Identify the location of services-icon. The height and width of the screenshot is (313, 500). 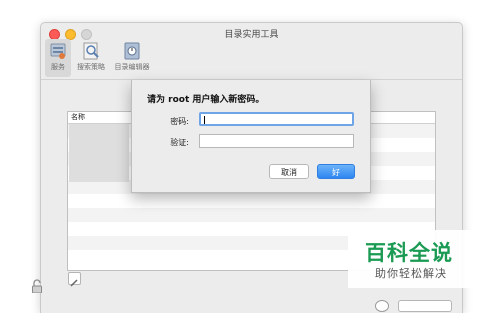
(58, 51).